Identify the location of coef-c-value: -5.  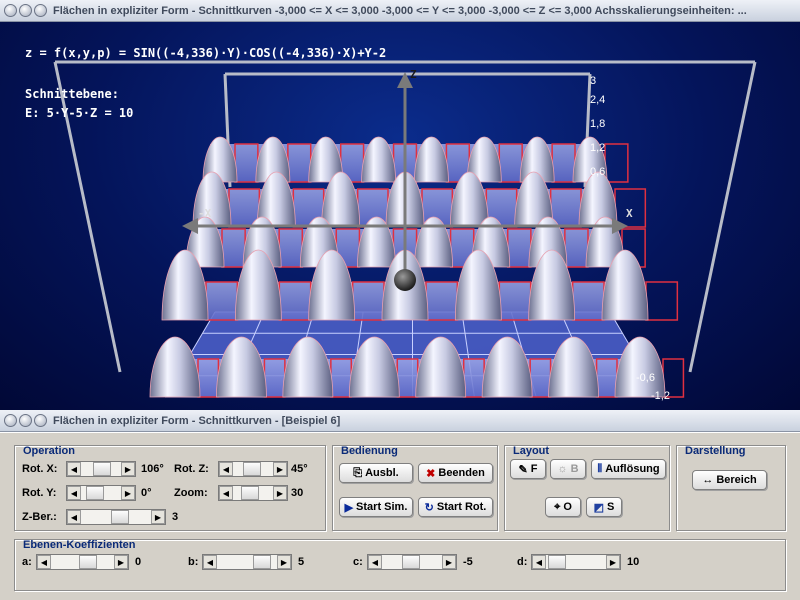
(468, 562).